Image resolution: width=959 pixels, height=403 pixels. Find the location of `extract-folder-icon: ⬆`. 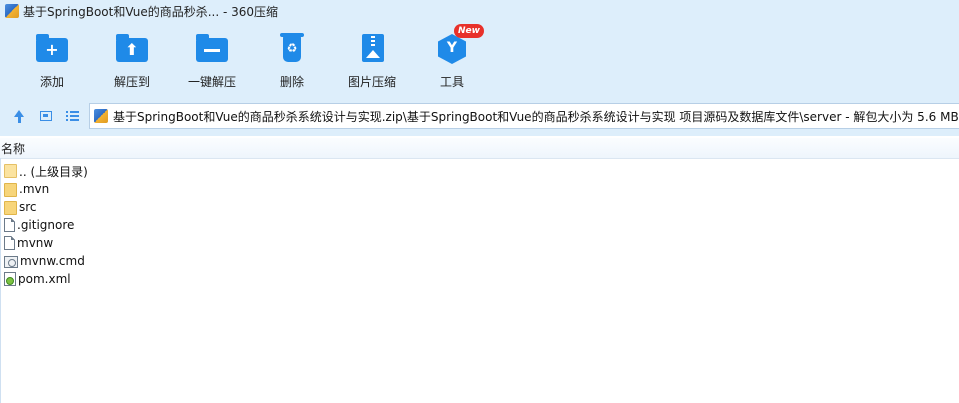

extract-folder-icon: ⬆ is located at coordinates (132, 49).